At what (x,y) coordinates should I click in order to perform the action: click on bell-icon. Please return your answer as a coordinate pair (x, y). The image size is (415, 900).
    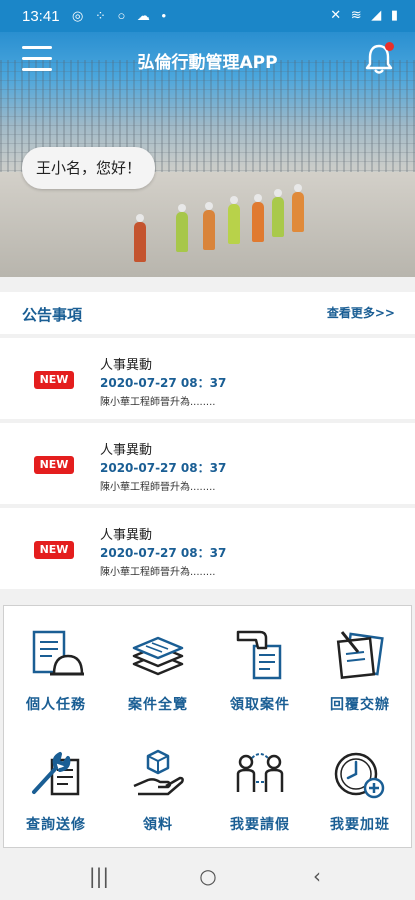
    Looking at the image, I should click on (379, 59).